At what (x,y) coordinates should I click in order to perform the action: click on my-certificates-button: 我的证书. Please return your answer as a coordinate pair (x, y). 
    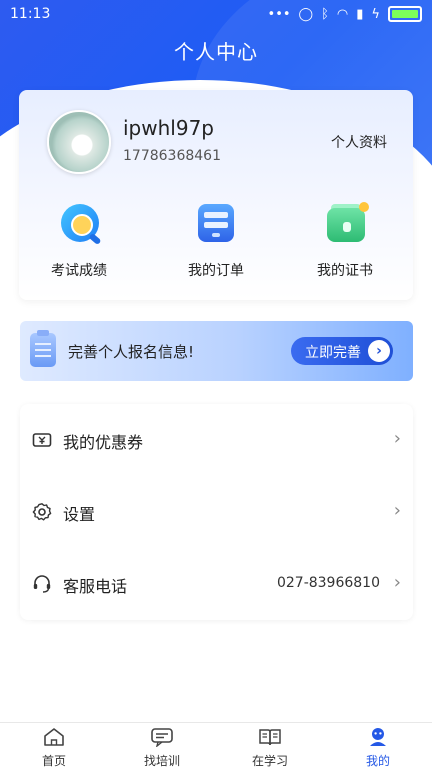
    Looking at the image, I should click on (345, 240).